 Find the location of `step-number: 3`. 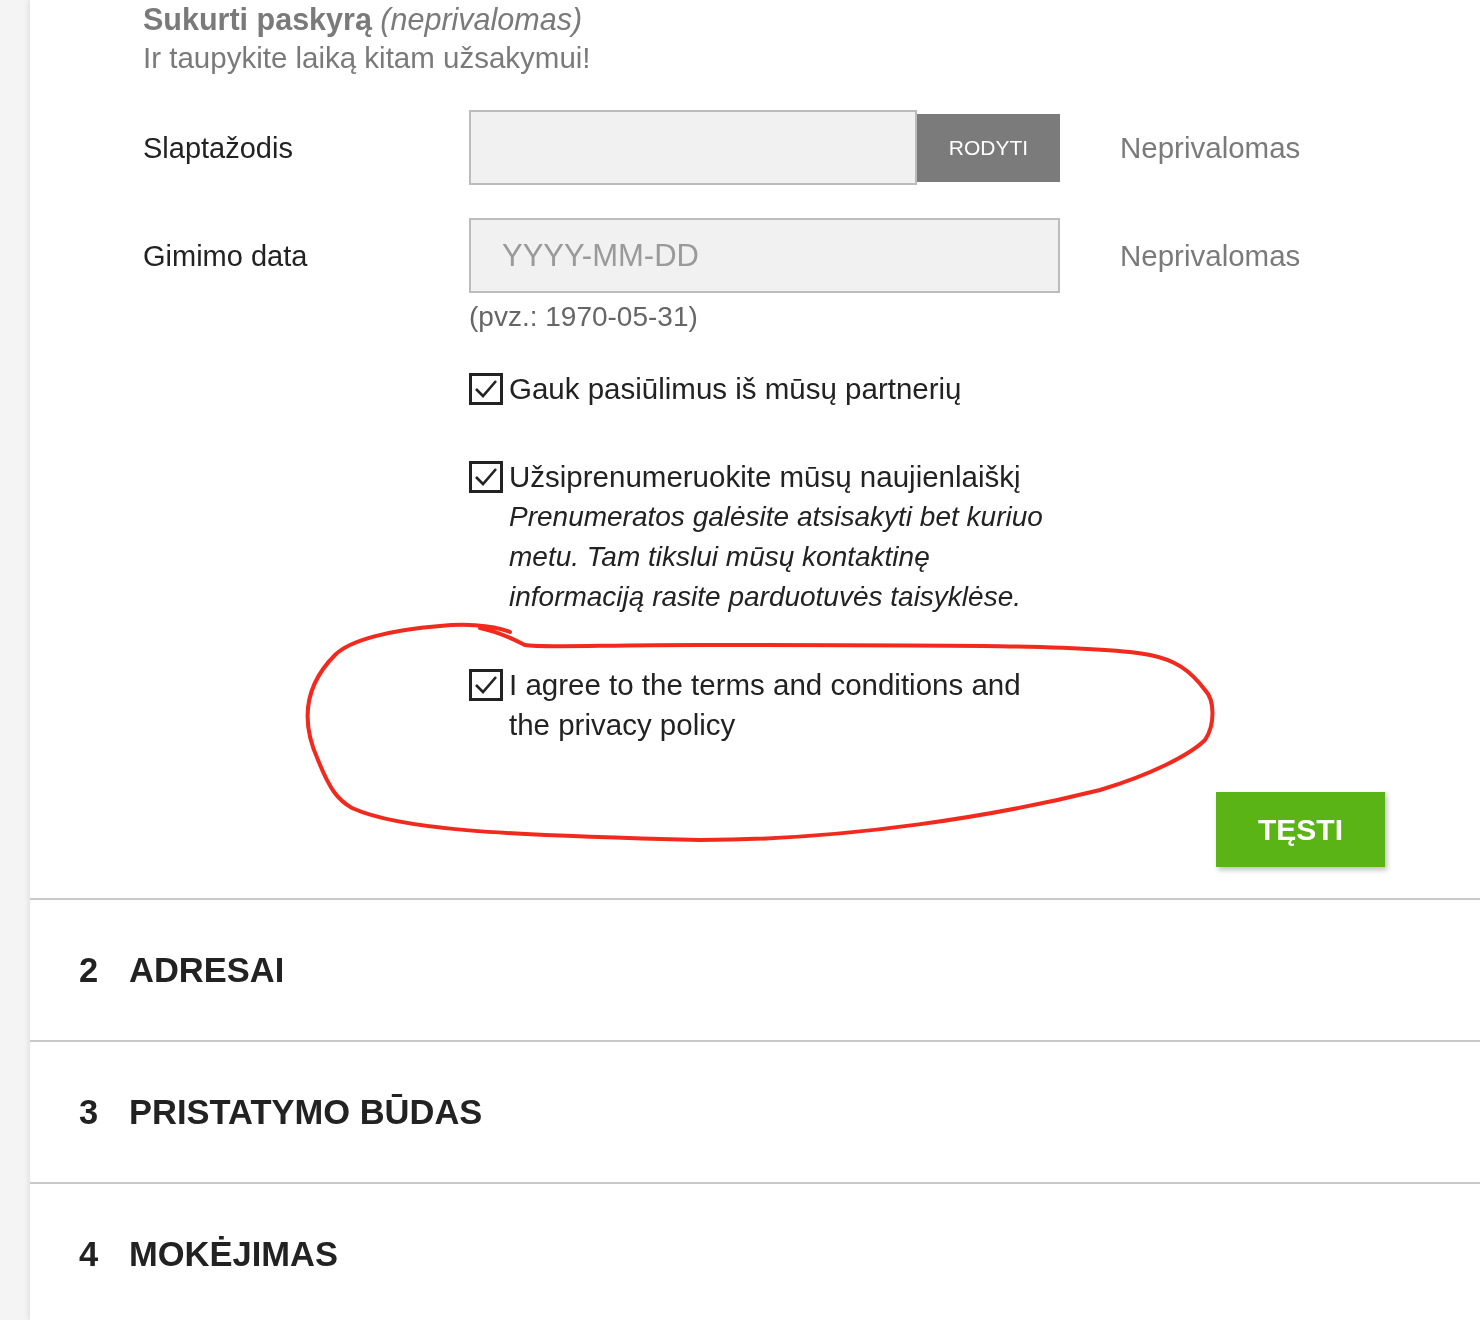

step-number: 3 is located at coordinates (89, 1112).